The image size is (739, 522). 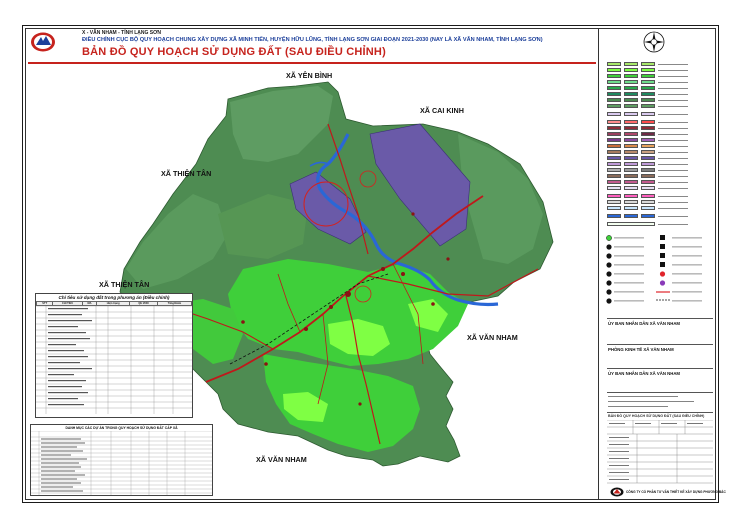 I want to click on project-owner: ỦY BAN NHÂN DÂN XÃ VĂN NHAM, so click(x=644, y=373).